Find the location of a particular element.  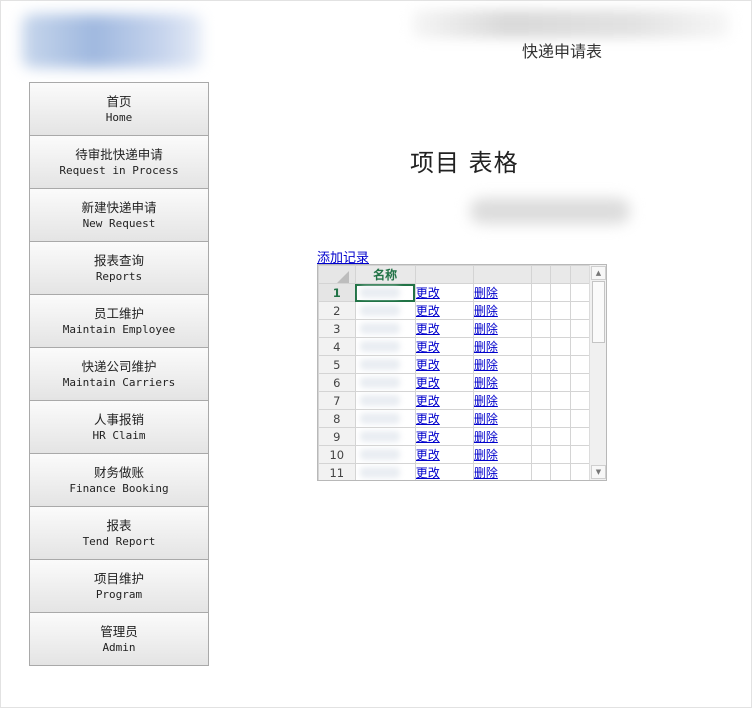

nav-item-request-in-process: 待审批快递申请 Request in Process is located at coordinates (119, 162).